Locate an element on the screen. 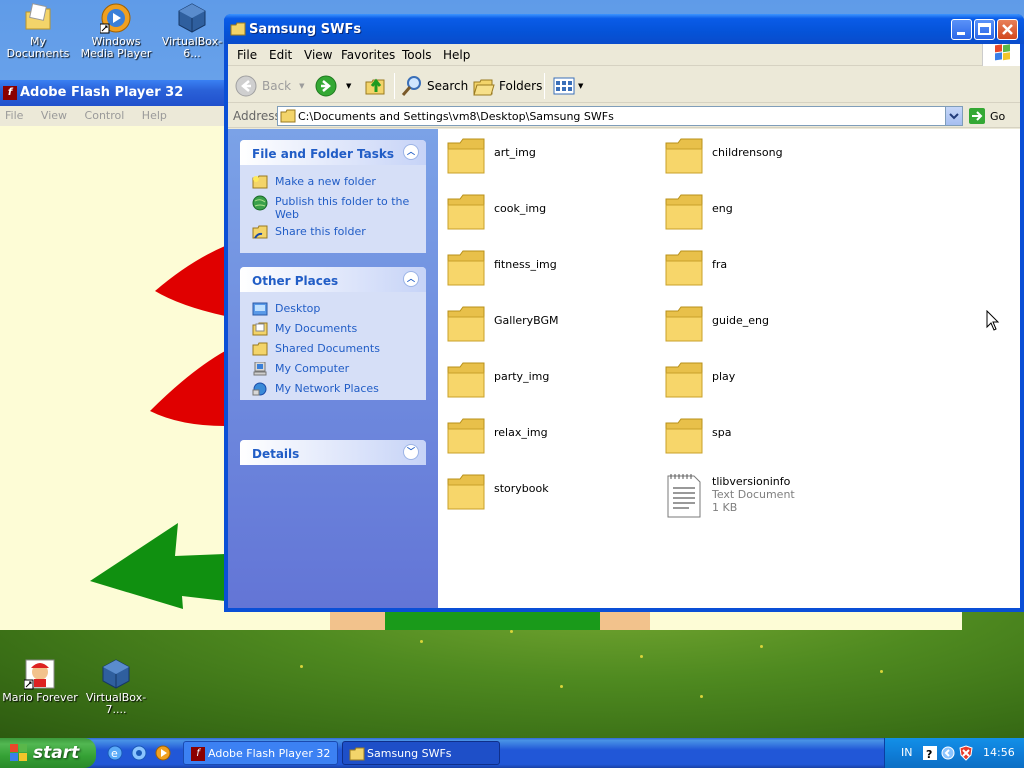  folder-item: eng is located at coordinates (769, 213).